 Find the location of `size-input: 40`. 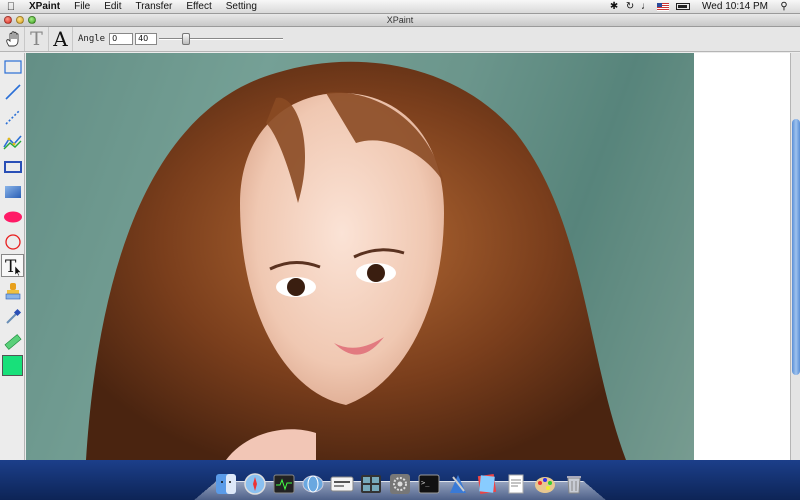

size-input: 40 is located at coordinates (146, 39).